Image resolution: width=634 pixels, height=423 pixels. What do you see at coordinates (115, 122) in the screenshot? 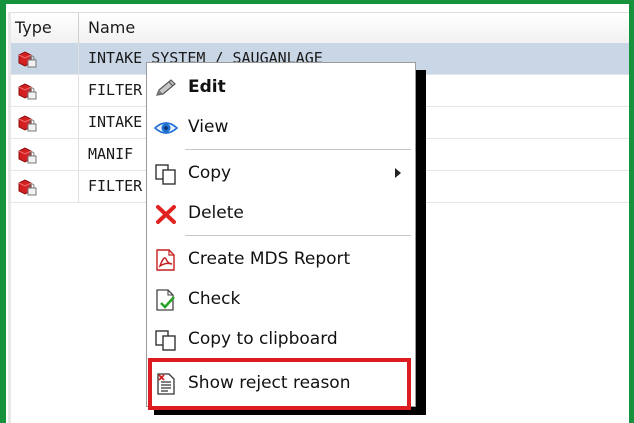
I see `row-name: INTAKE` at bounding box center [115, 122].